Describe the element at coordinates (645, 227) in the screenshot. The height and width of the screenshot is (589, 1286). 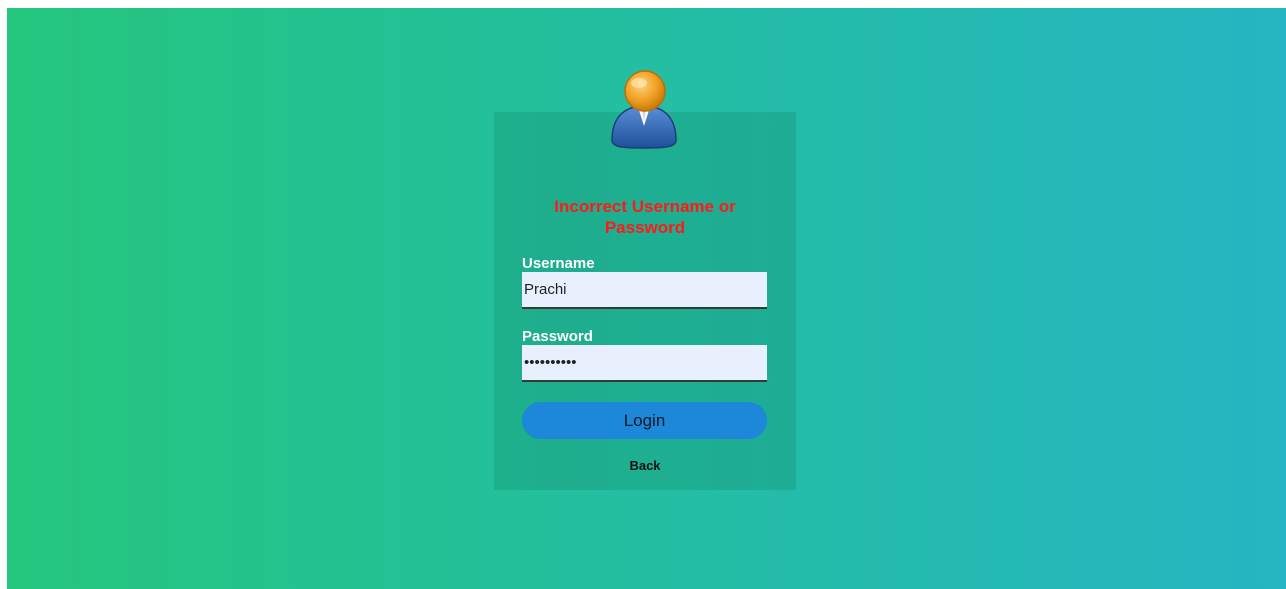
I see `login-error-line-2: Password` at that location.